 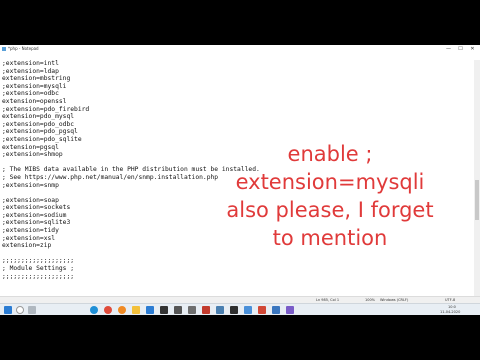 What do you see at coordinates (30, 94) in the screenshot?
I see `code-line: ;extension=odbc` at bounding box center [30, 94].